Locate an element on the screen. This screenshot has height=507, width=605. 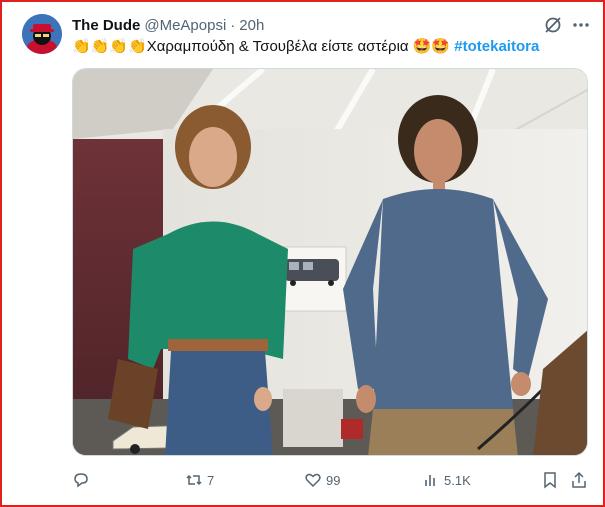
like-button: 99 is located at coordinates (322, 480).